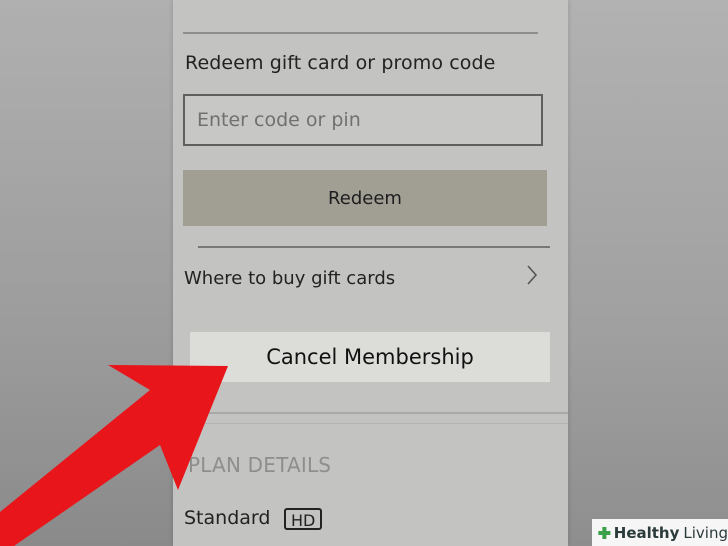 This screenshot has height=546, width=728. Describe the element at coordinates (363, 120) in the screenshot. I see `code-input` at that location.